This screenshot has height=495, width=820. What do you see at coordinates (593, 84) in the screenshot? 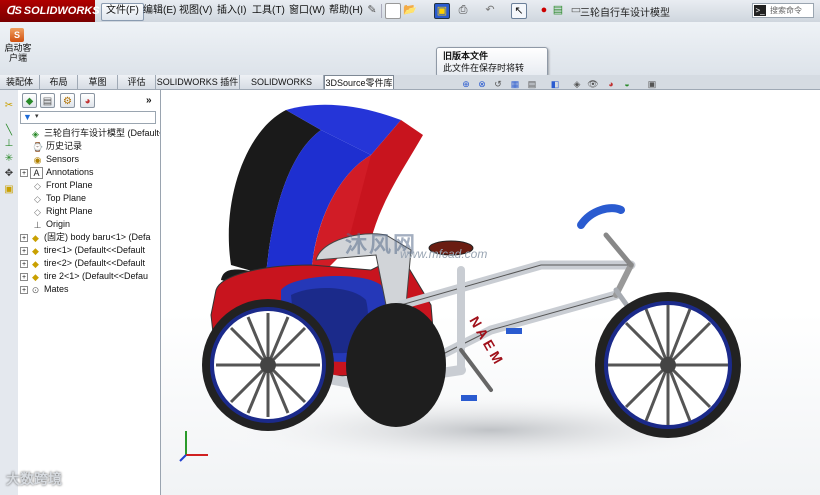
I see `hide-show-icon: 👁` at bounding box center [593, 84].